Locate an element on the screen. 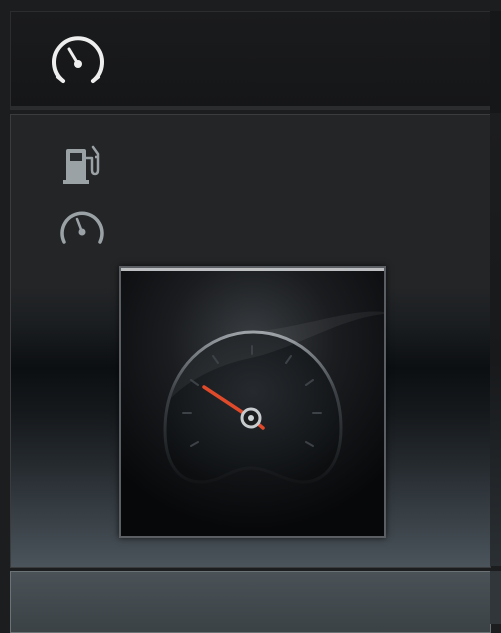 The width and height of the screenshot is (501, 633). fuel-pump-icon is located at coordinates (83, 165).